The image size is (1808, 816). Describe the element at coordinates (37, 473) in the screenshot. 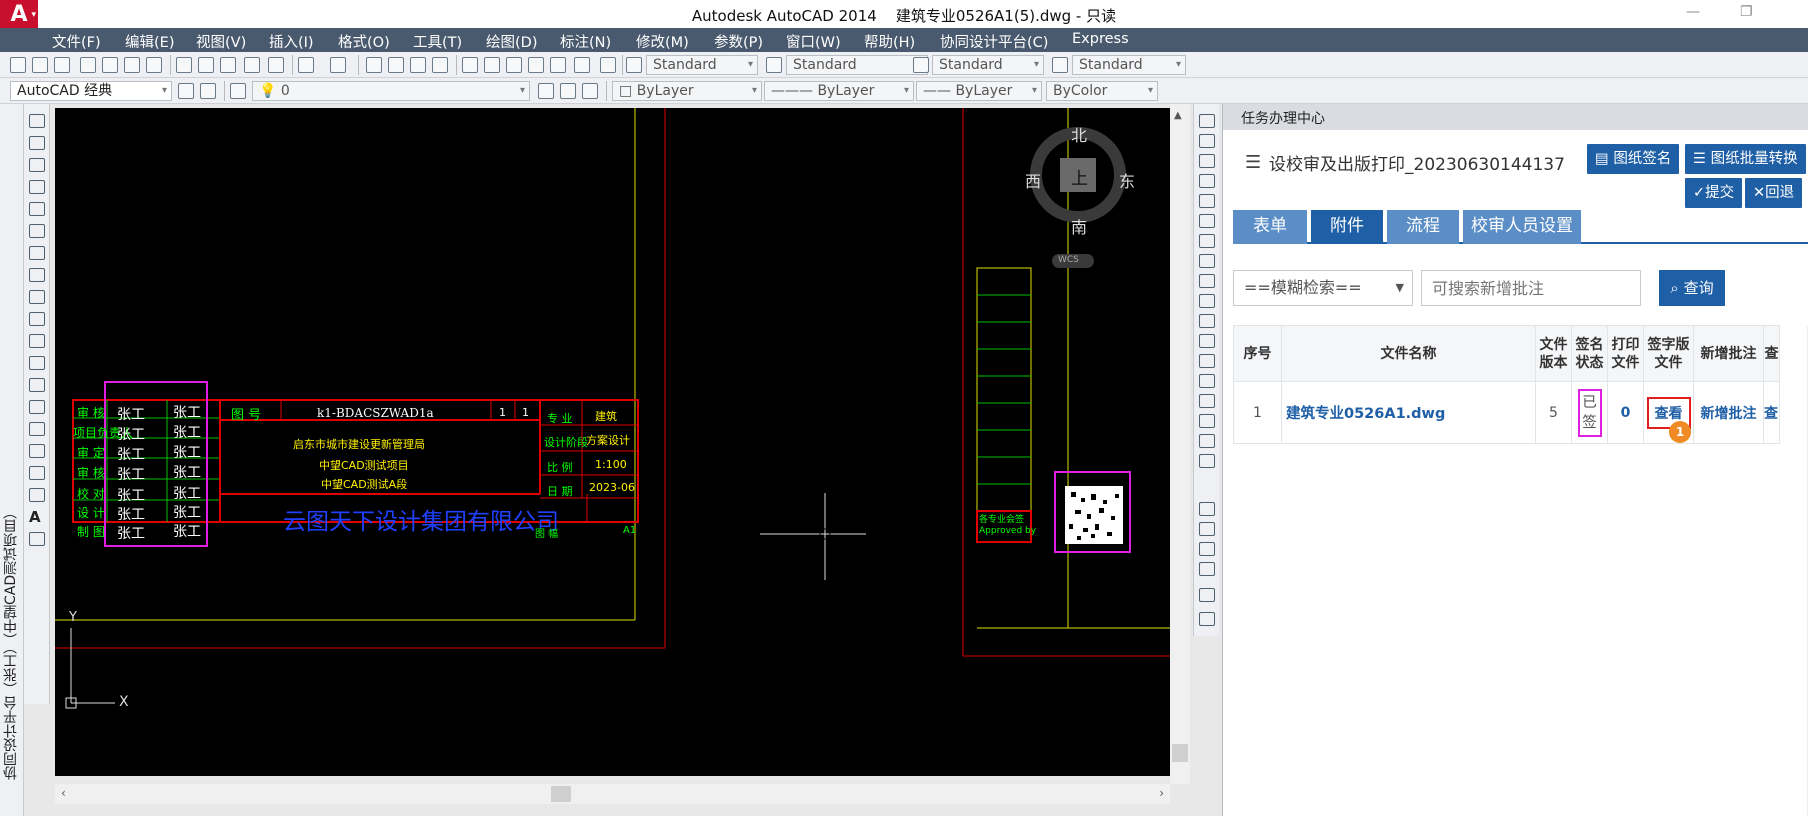

I see `region-icon` at that location.